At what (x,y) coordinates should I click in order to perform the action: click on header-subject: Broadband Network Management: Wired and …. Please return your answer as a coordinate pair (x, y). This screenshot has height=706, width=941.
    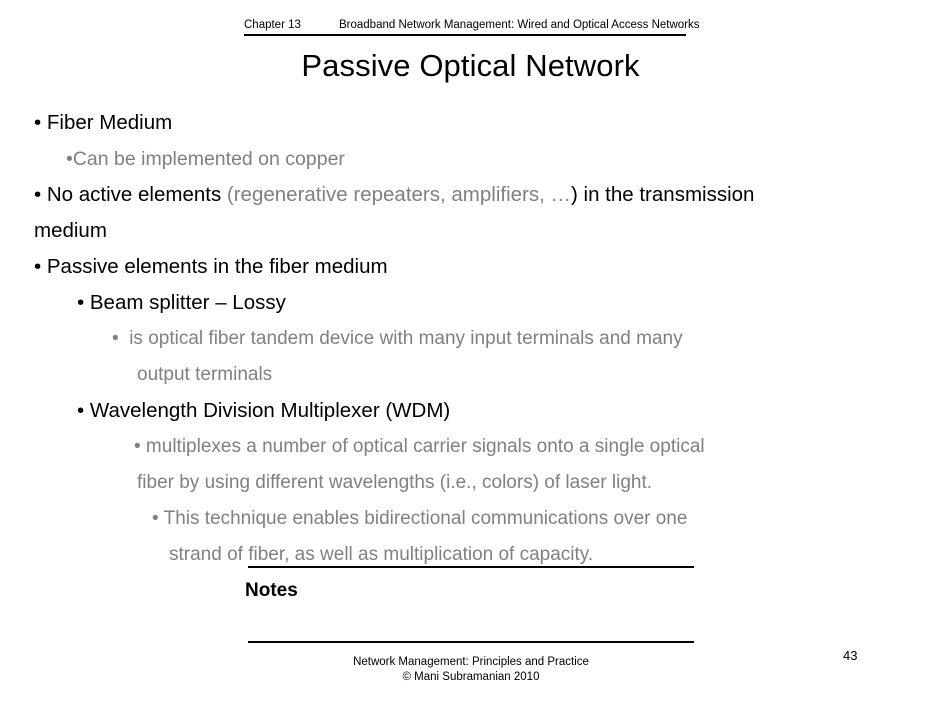
    Looking at the image, I should click on (519, 25).